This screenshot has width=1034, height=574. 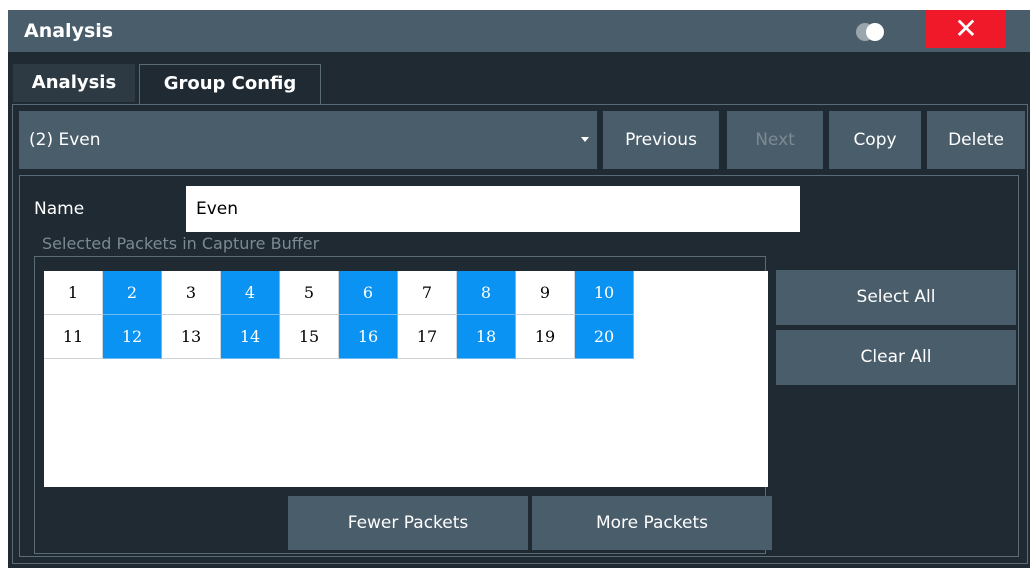 I want to click on packet-cell: 12, so click(x=132, y=337).